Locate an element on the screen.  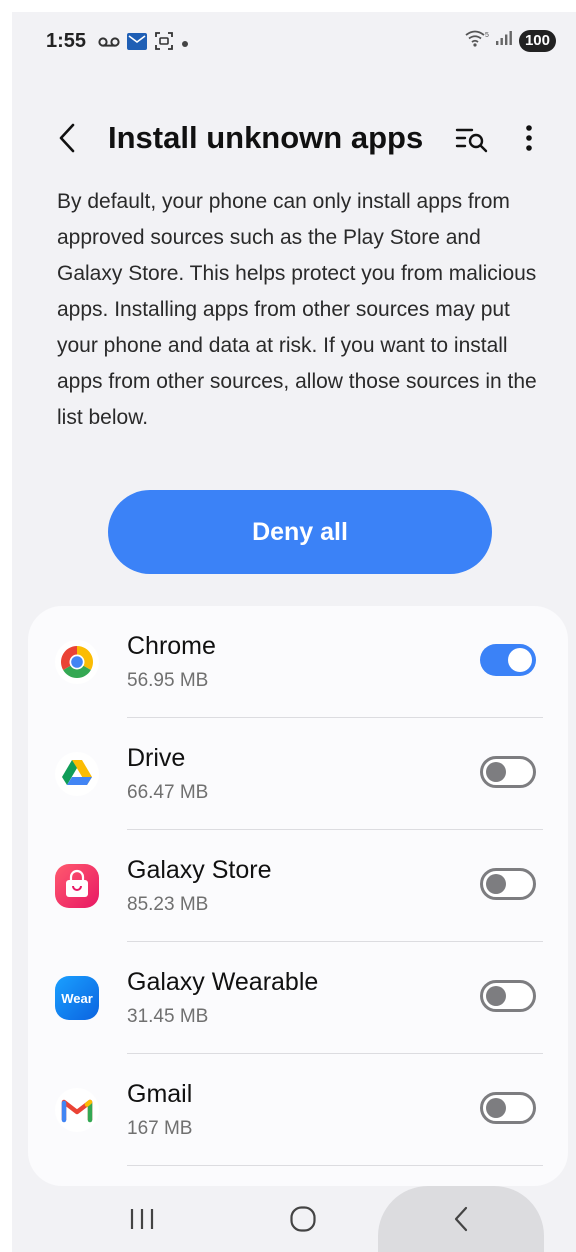
app-row-drive: Drive 66.47 MB is located at coordinates (298, 774).